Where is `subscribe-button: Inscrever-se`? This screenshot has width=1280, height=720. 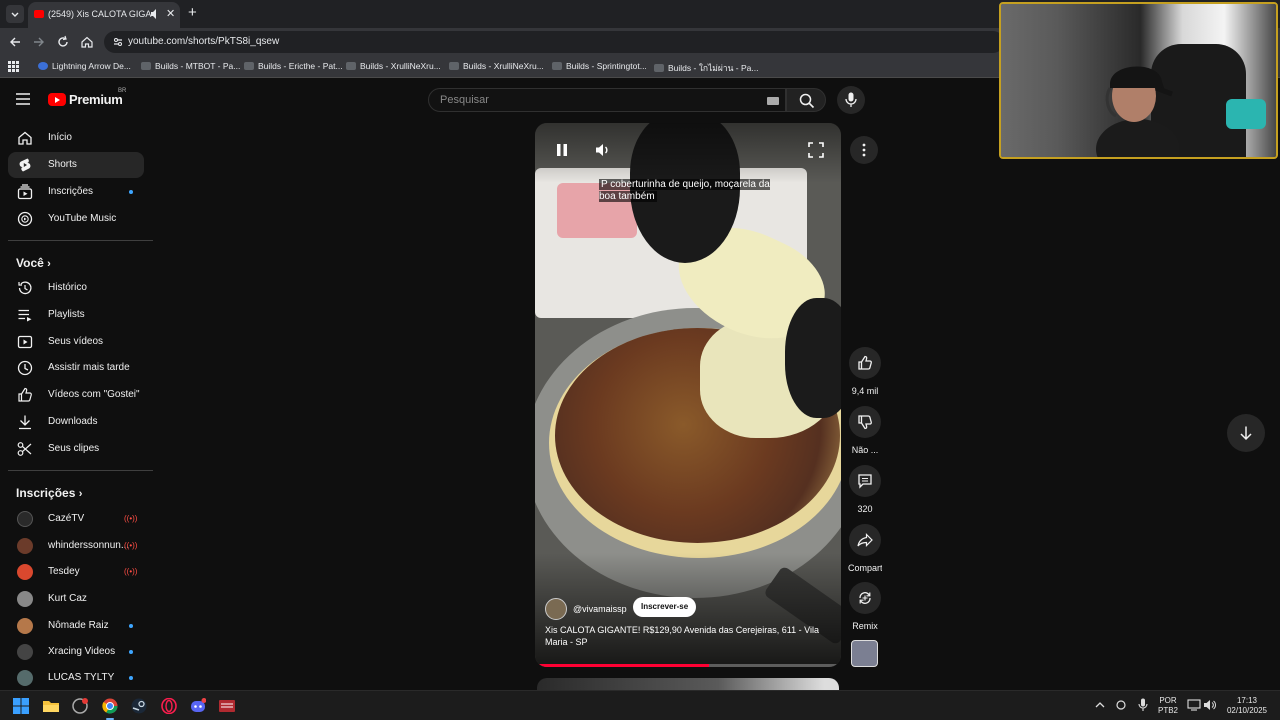 subscribe-button: Inscrever-se is located at coordinates (665, 607).